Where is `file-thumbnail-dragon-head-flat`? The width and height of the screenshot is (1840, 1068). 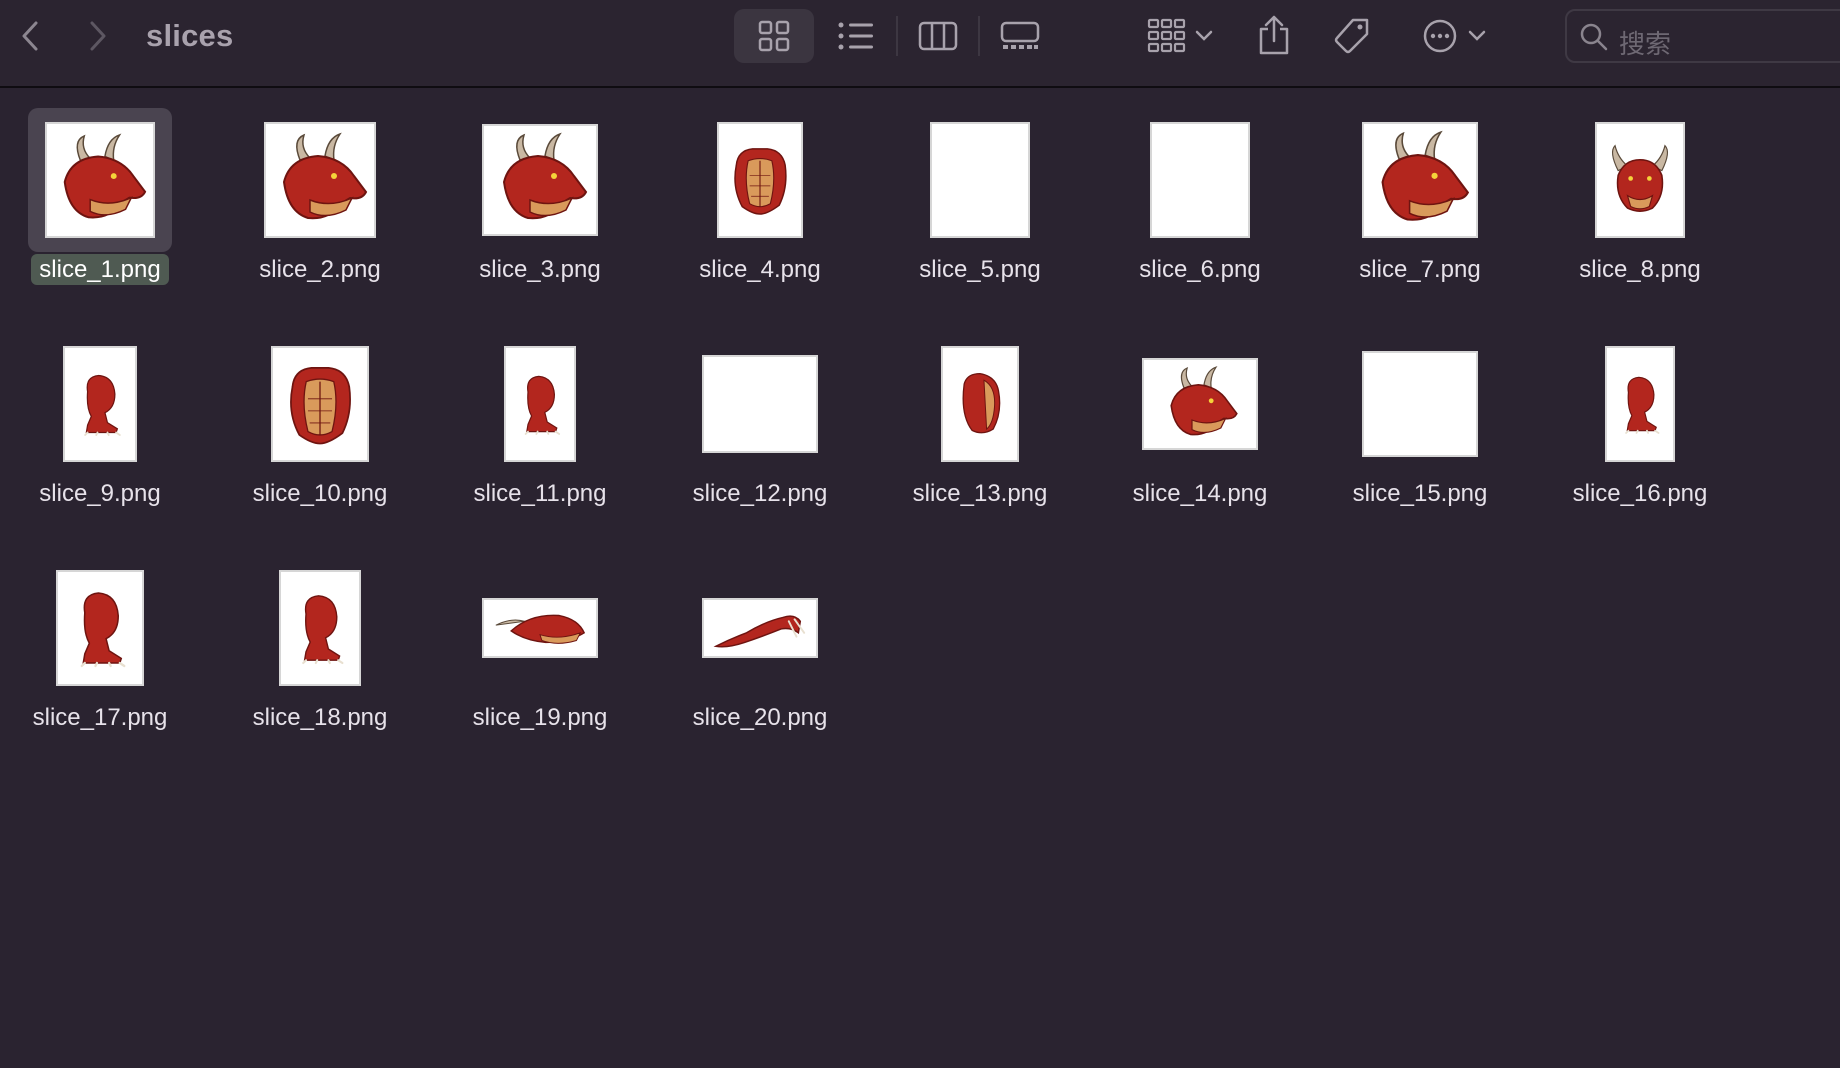
file-thumbnail-dragon-head-flat is located at coordinates (540, 628).